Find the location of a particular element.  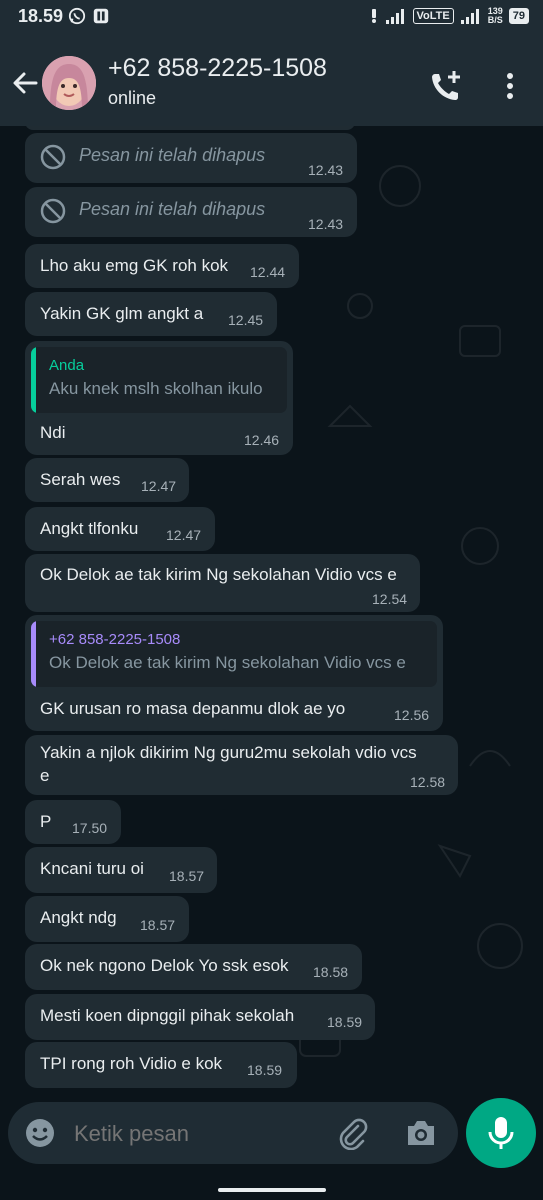

attach-icon is located at coordinates (353, 1133).